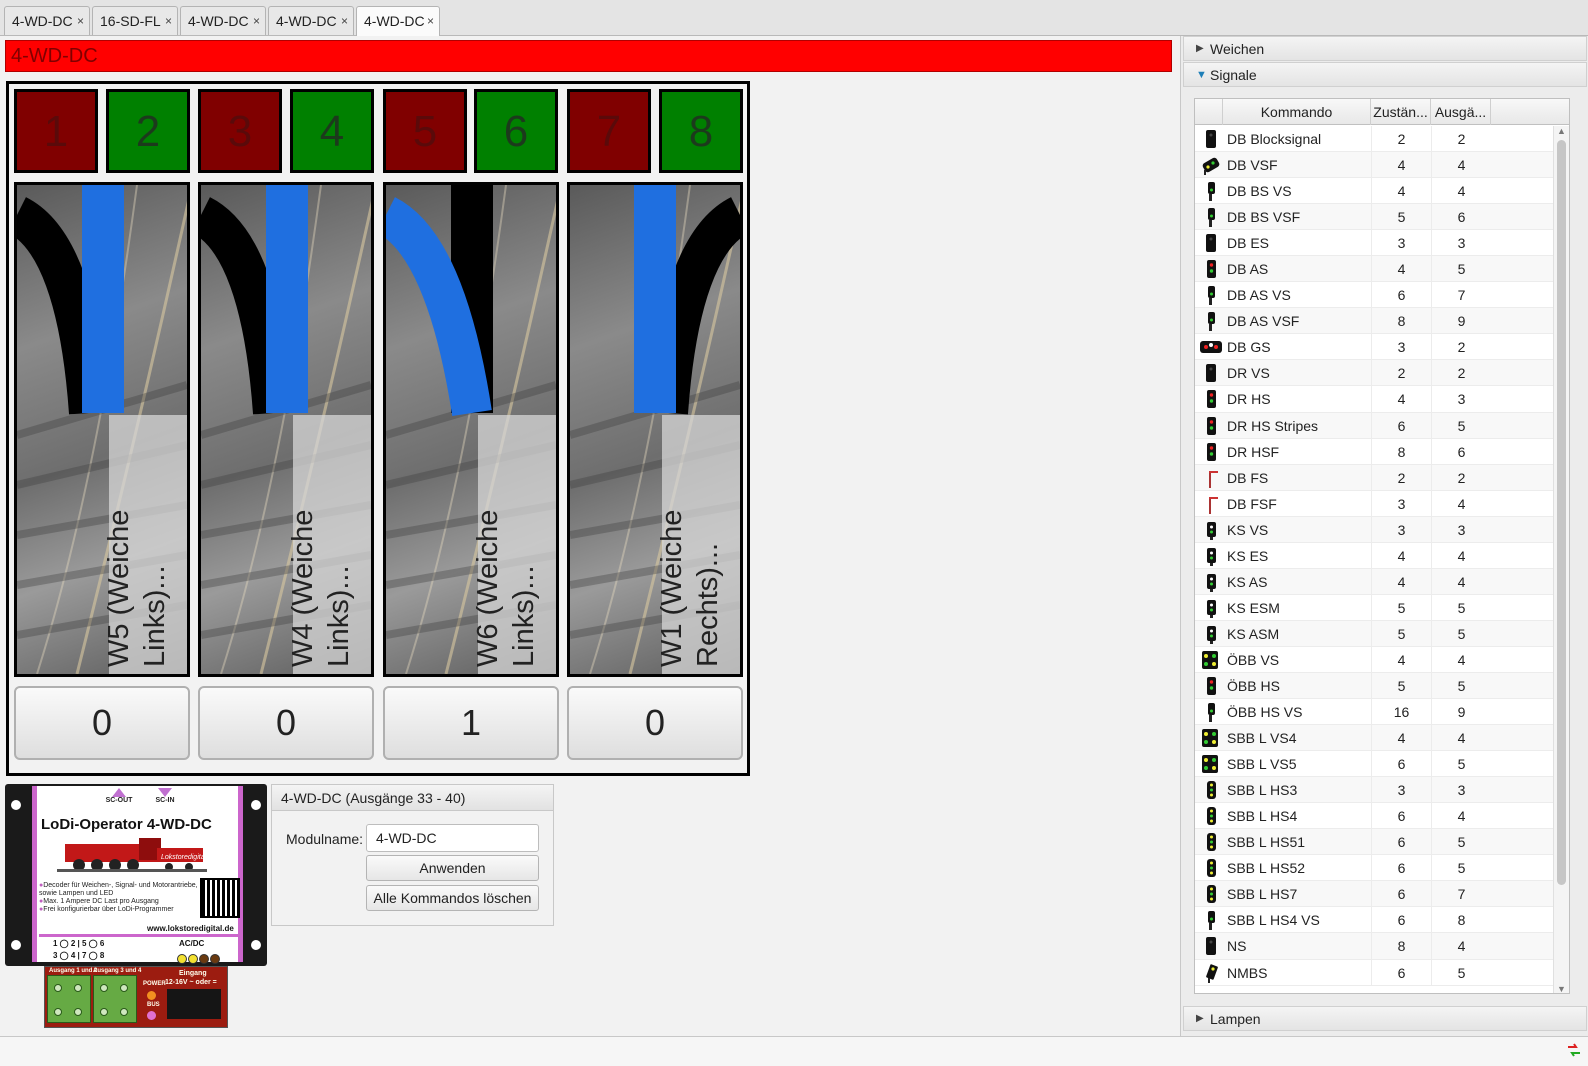  I want to click on output-status-4: 4, so click(332, 131).